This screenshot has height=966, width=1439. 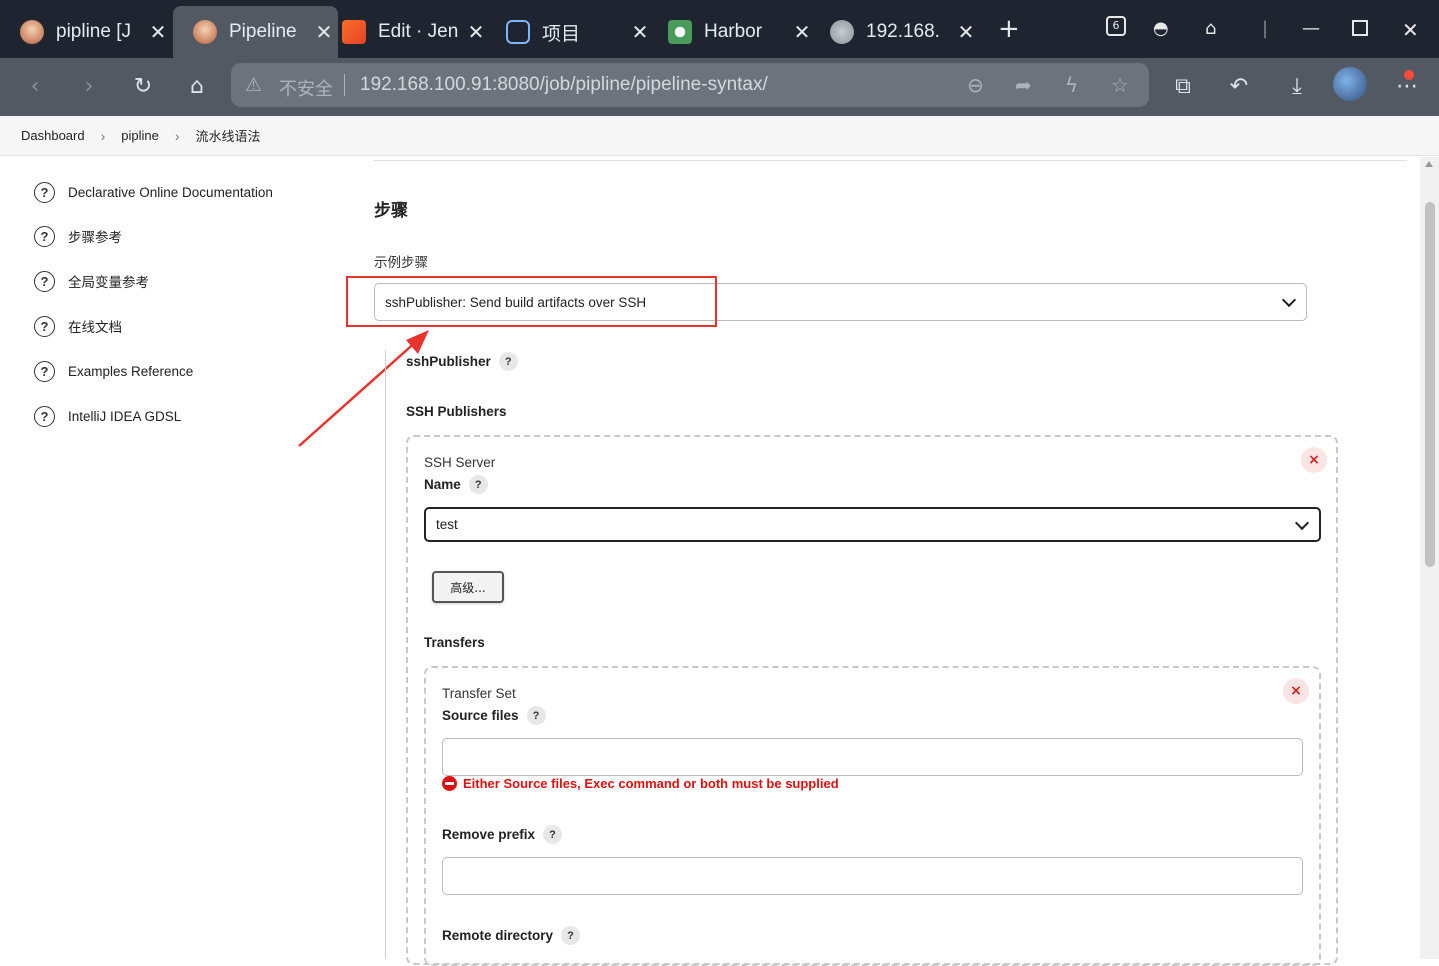 I want to click on sidebar-item-label: 步骤参考, so click(x=95, y=237).